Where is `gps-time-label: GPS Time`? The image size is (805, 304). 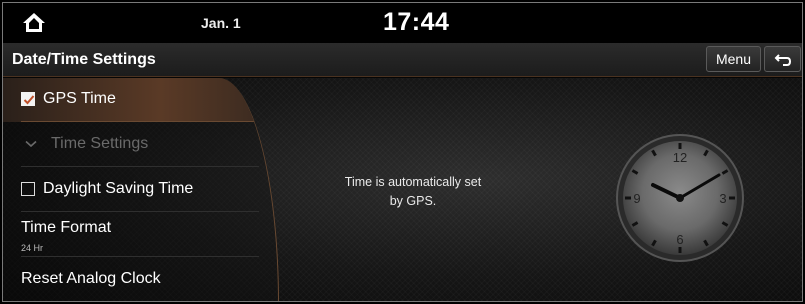 gps-time-label: GPS Time is located at coordinates (79, 98).